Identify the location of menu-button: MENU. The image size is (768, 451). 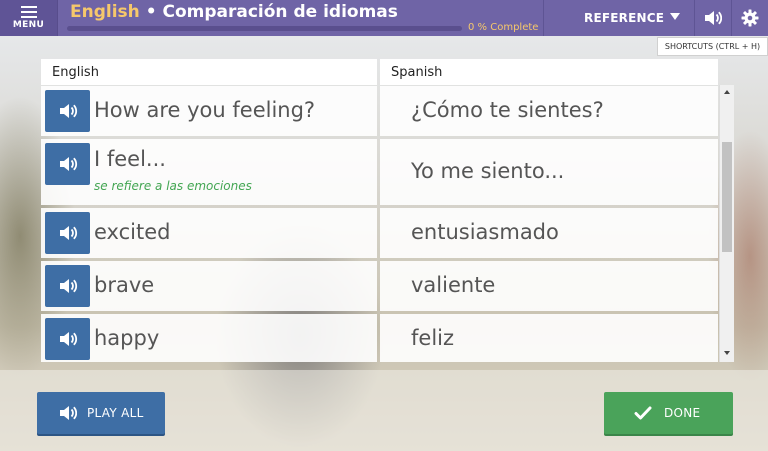
(29, 18).